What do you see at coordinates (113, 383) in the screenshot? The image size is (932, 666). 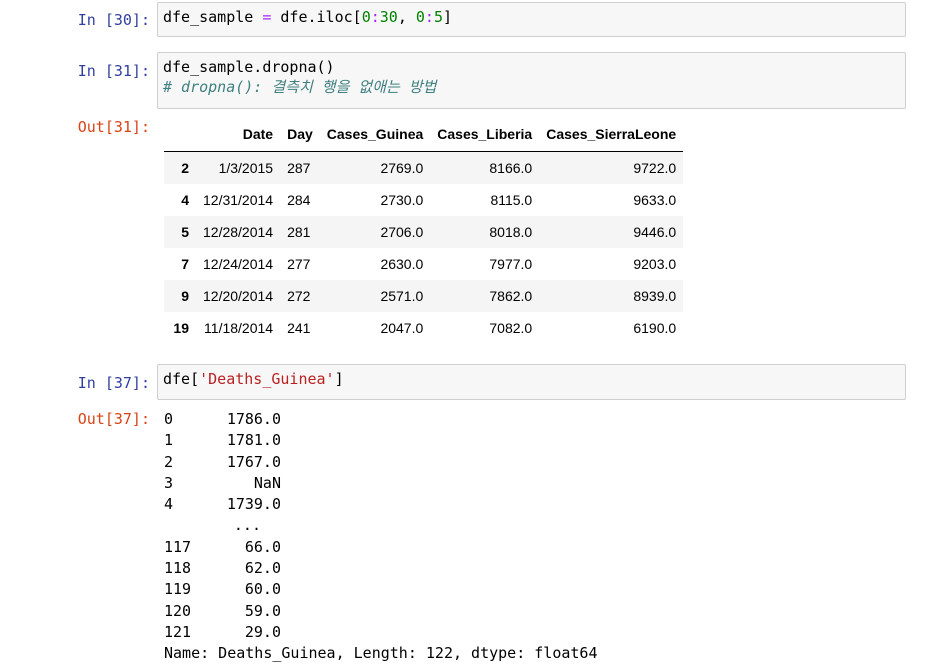 I see `input-prompt-37: In [37]:` at bounding box center [113, 383].